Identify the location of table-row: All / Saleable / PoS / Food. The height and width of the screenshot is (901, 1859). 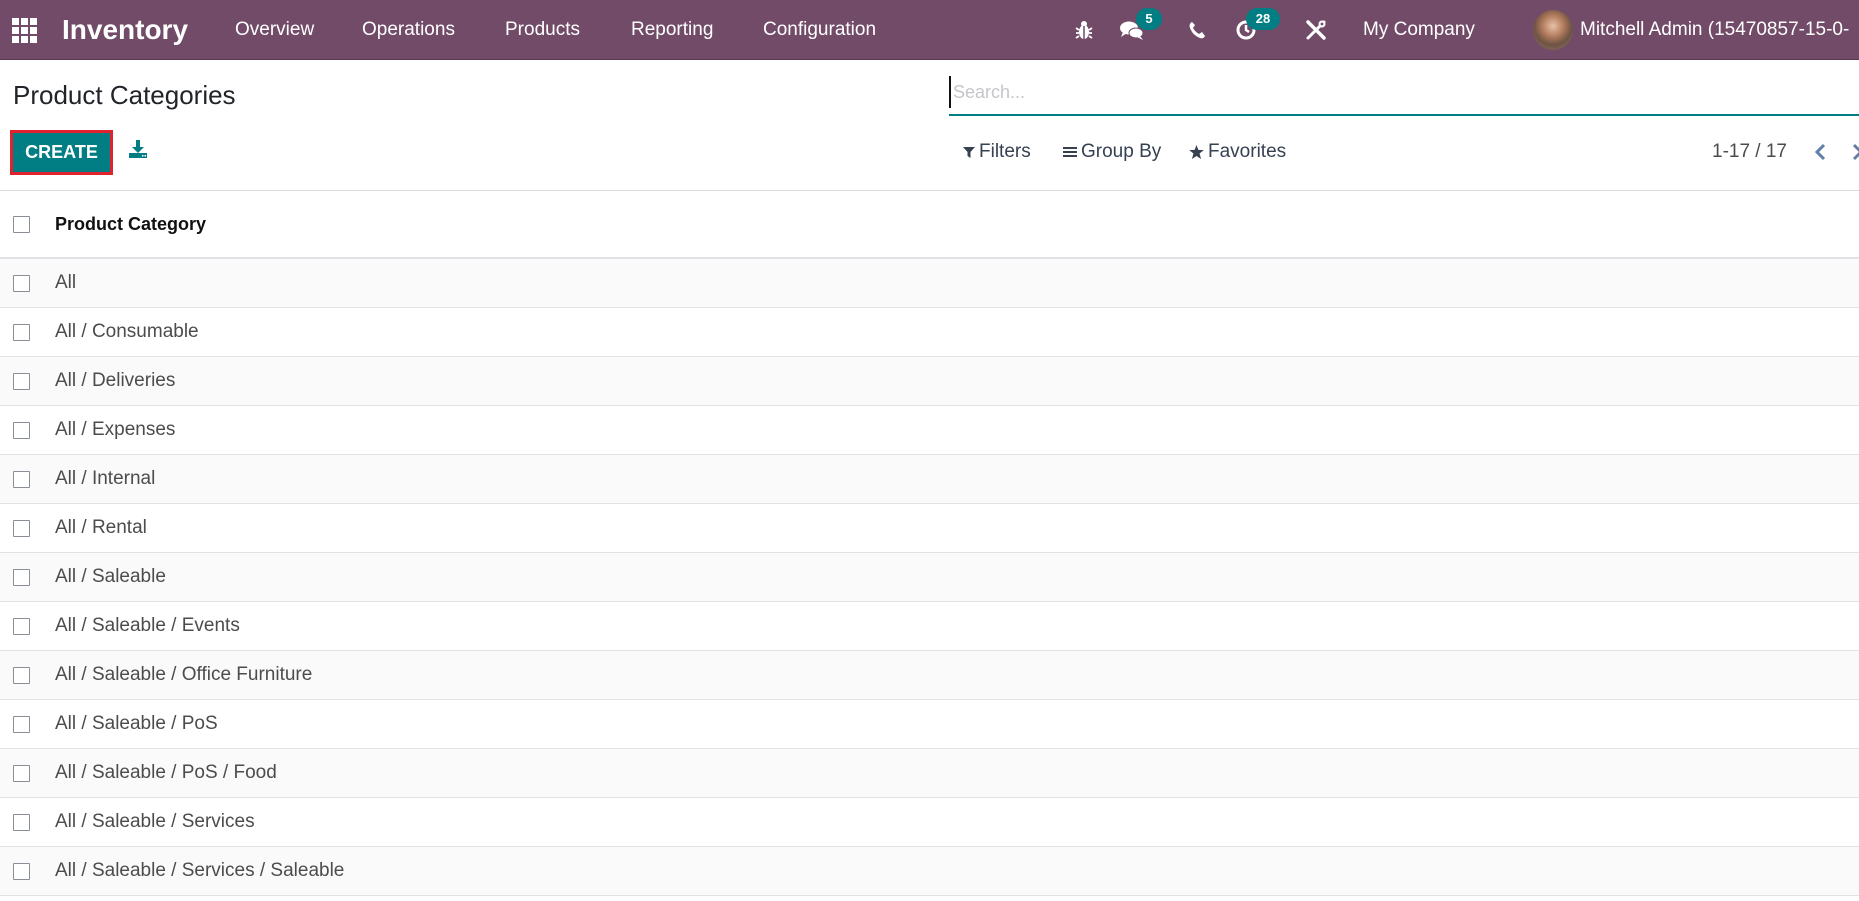
(929, 773).